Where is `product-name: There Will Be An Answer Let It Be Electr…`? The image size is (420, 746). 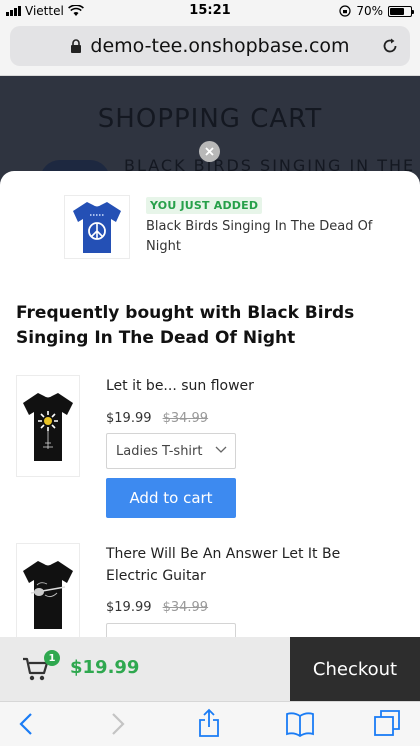
product-name: There Will Be An Answer Let It Be Electr… is located at coordinates (251, 565).